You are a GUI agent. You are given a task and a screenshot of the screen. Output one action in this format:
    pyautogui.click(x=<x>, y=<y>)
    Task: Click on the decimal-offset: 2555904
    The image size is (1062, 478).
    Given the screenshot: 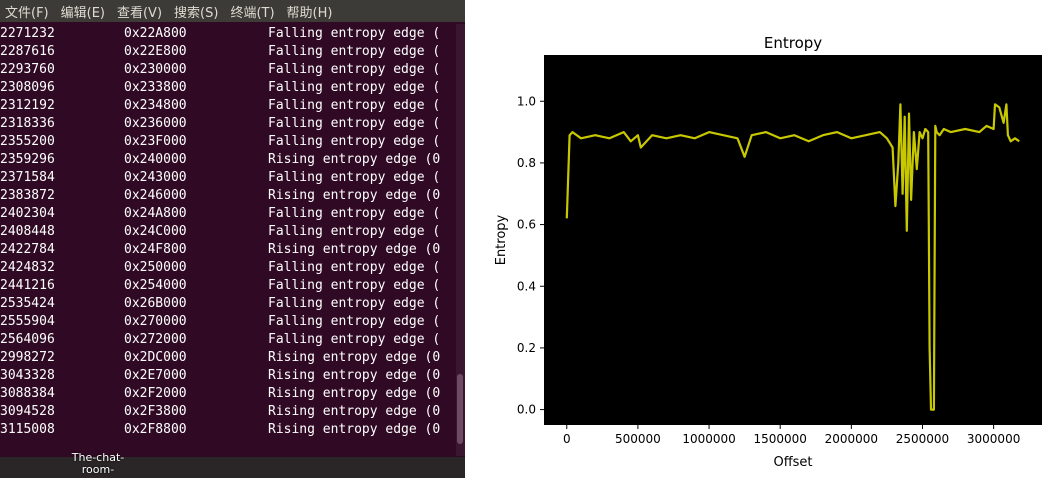 What is the action you would take?
    pyautogui.click(x=27, y=321)
    